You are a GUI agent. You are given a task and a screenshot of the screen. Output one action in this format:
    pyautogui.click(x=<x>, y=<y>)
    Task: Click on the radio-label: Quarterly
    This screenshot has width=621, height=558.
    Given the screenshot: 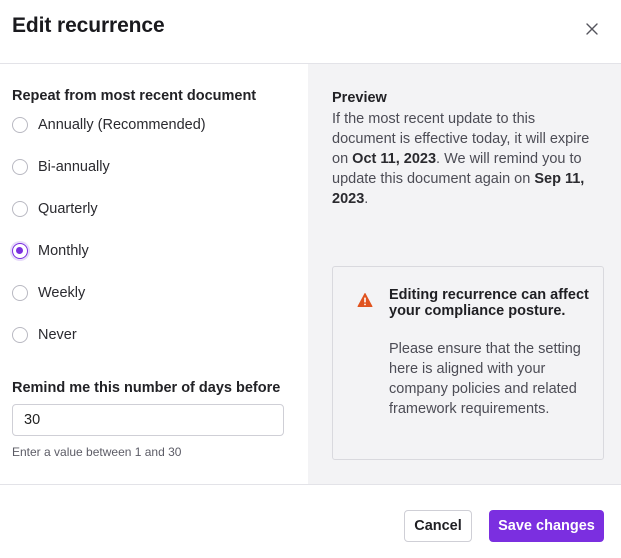 What is the action you would take?
    pyautogui.click(x=68, y=209)
    